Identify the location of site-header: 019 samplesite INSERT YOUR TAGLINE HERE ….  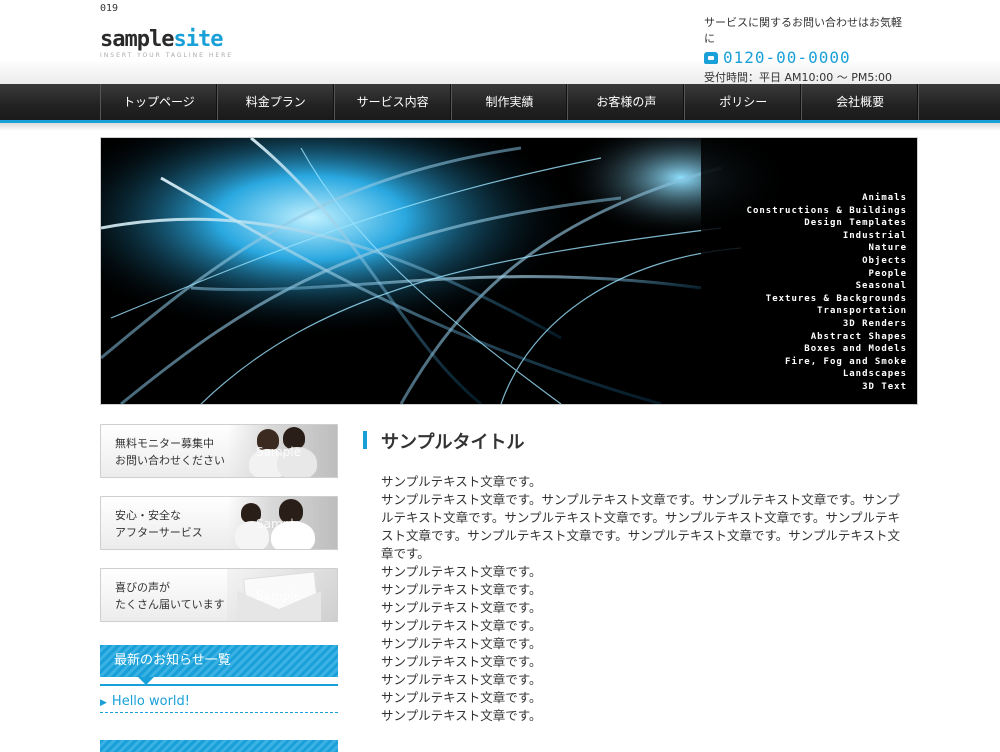
(500, 42).